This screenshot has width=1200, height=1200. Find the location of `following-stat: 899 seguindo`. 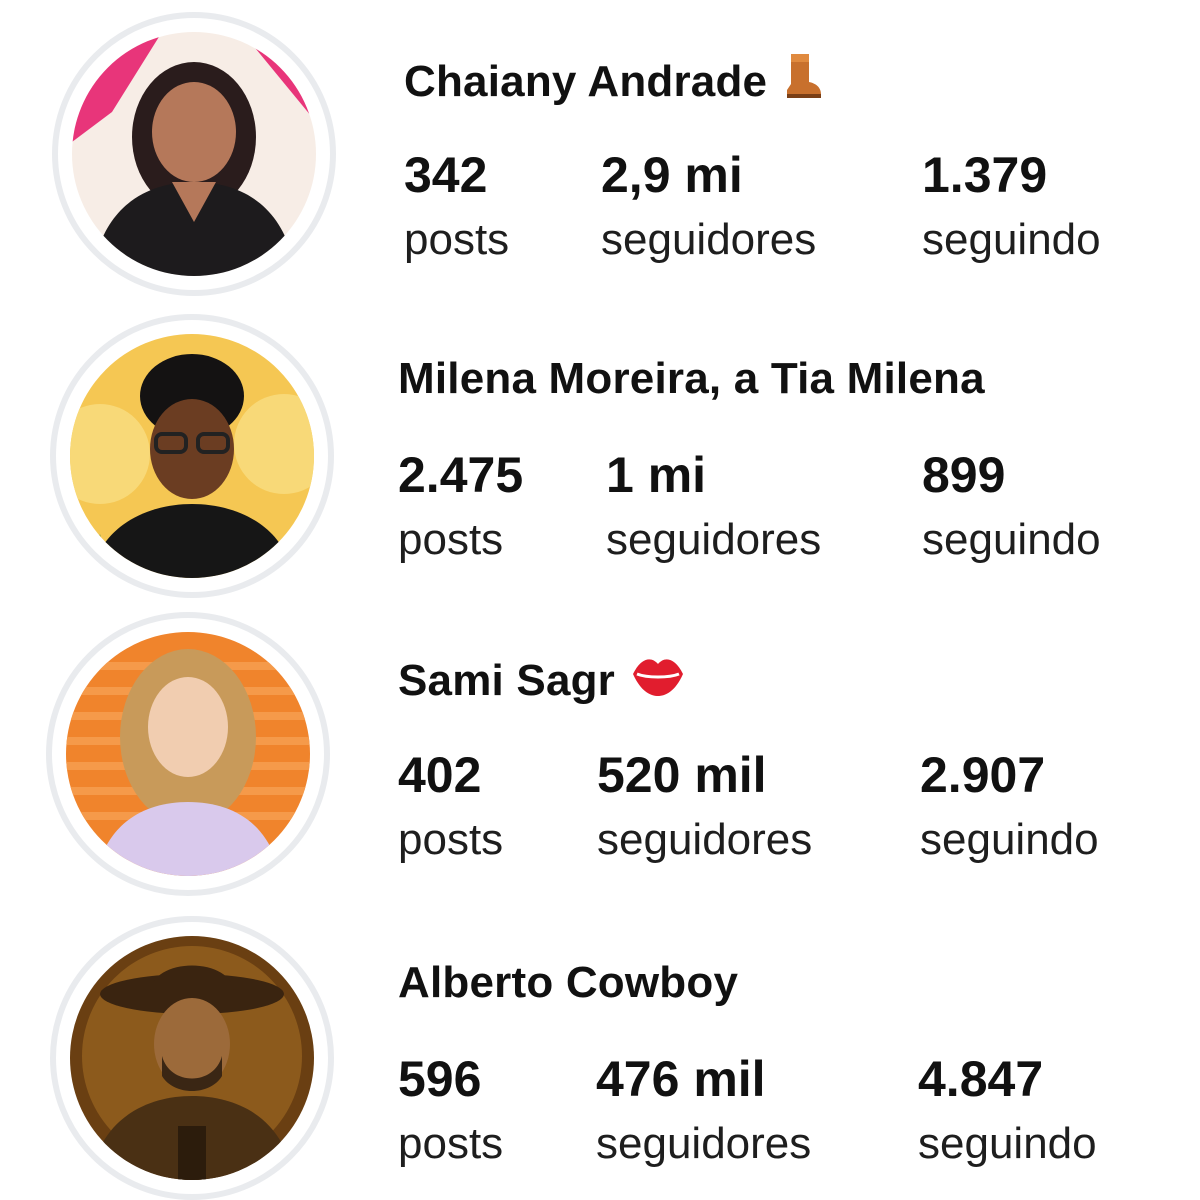

following-stat: 899 seguindo is located at coordinates (1011, 506).